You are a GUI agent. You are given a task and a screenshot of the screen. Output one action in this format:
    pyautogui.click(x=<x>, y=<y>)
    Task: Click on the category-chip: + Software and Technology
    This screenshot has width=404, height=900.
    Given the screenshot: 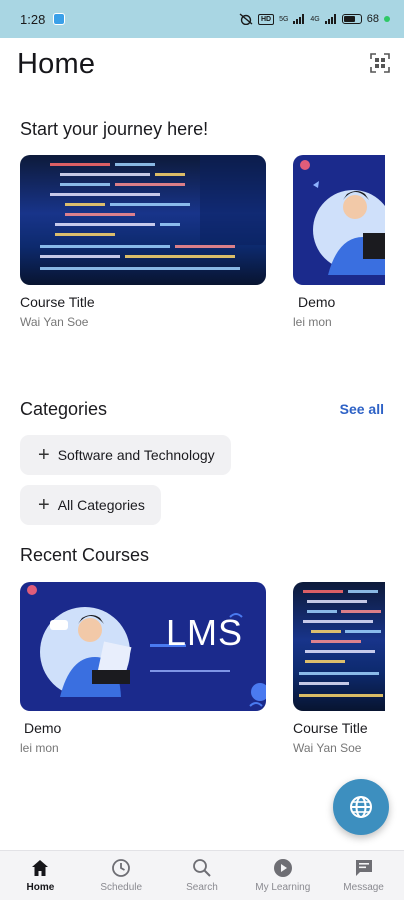 What is the action you would take?
    pyautogui.click(x=125, y=455)
    